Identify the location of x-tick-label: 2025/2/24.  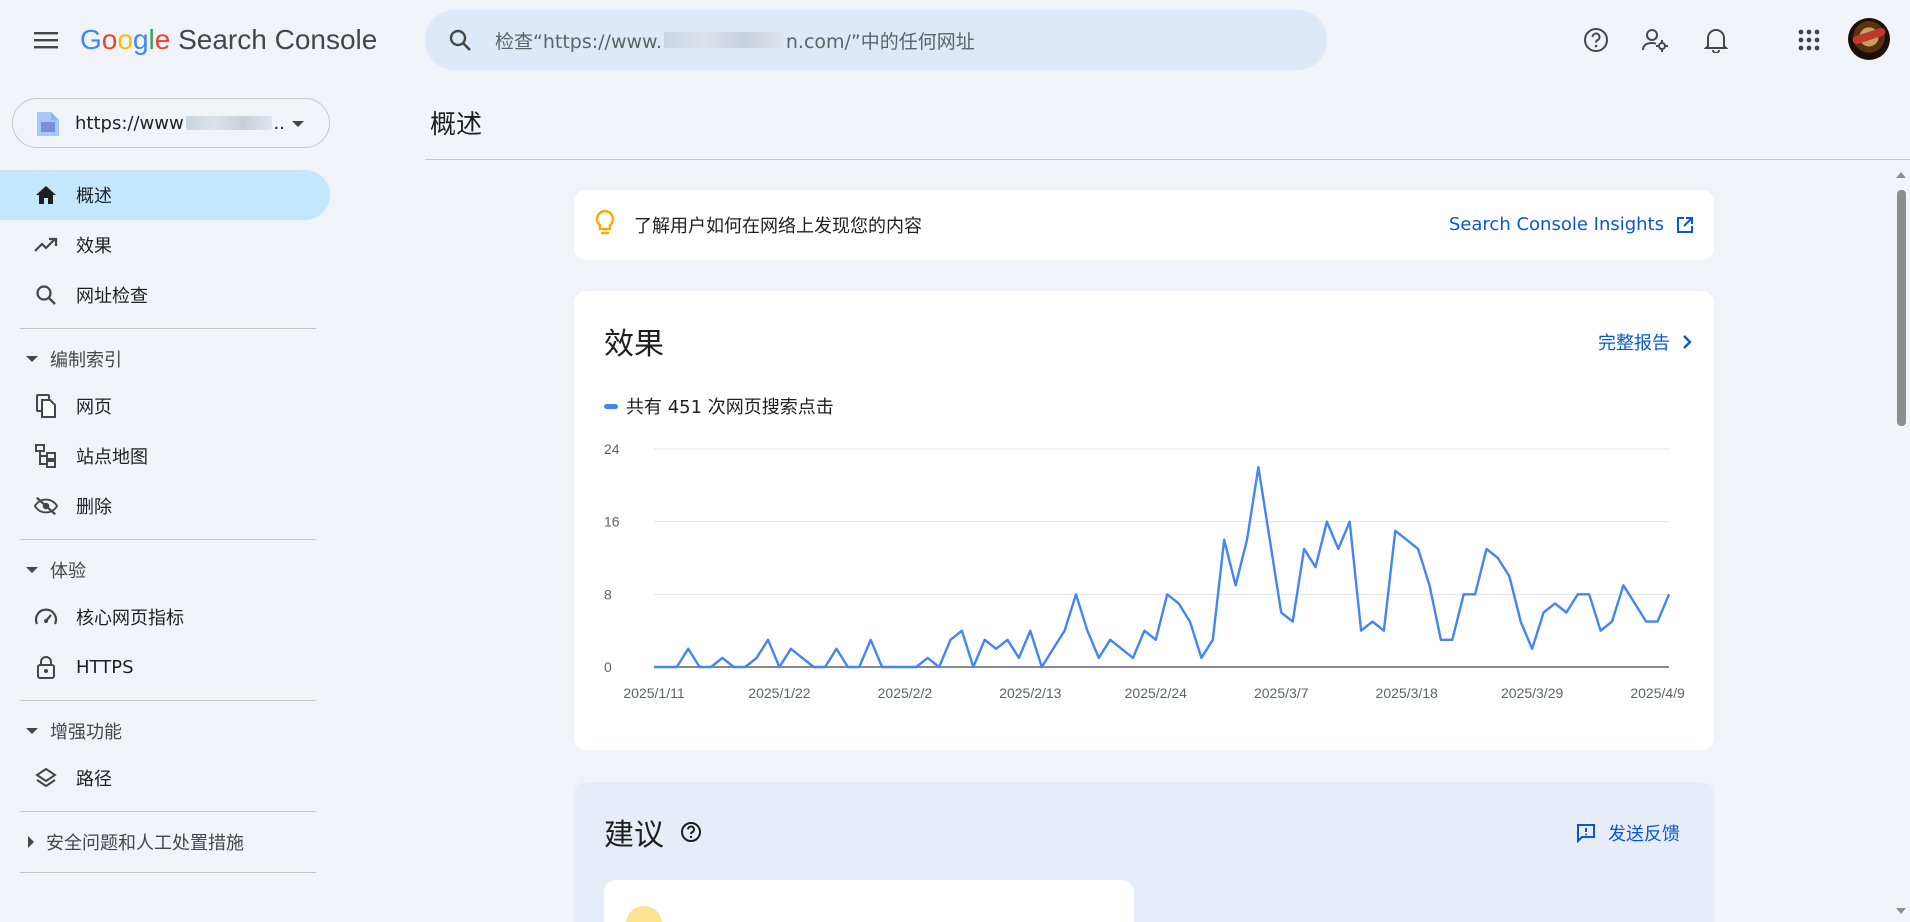
(1156, 693).